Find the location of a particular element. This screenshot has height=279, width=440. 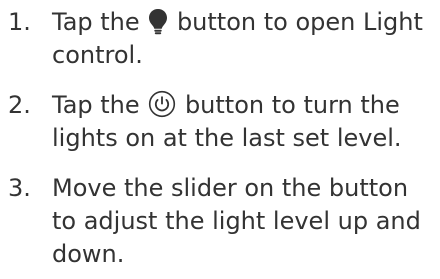

step-text-line: lights on at the last set level. is located at coordinates (227, 138).